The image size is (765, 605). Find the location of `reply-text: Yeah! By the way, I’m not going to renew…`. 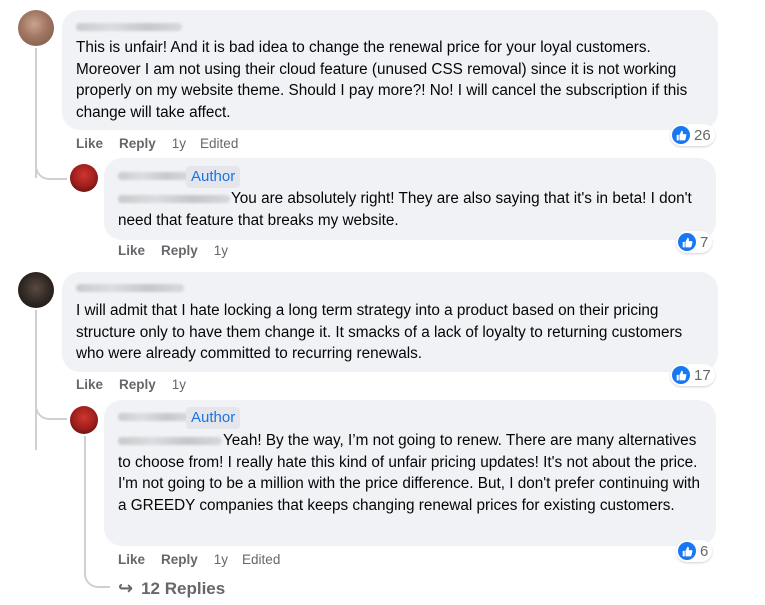

reply-text: Yeah! By the way, I’m not going to renew… is located at coordinates (409, 473).